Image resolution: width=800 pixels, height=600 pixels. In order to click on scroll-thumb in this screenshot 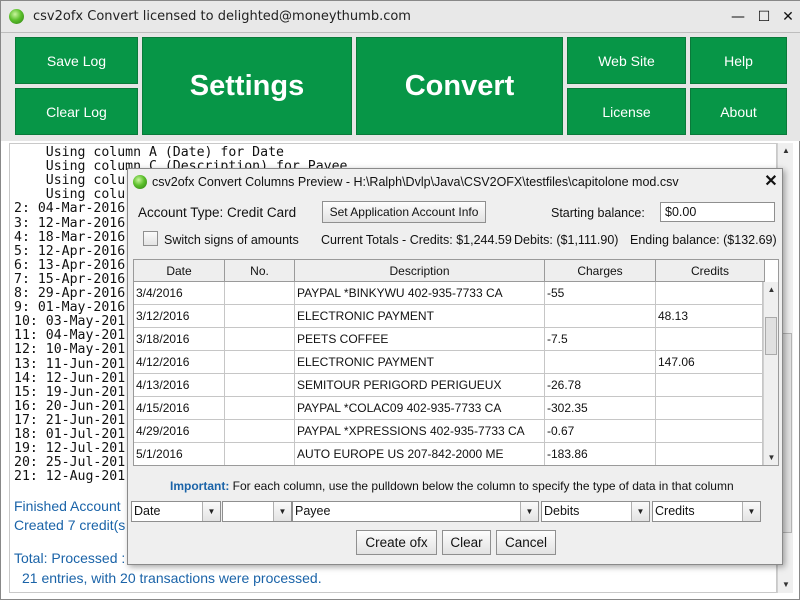, I will do `click(771, 336)`.